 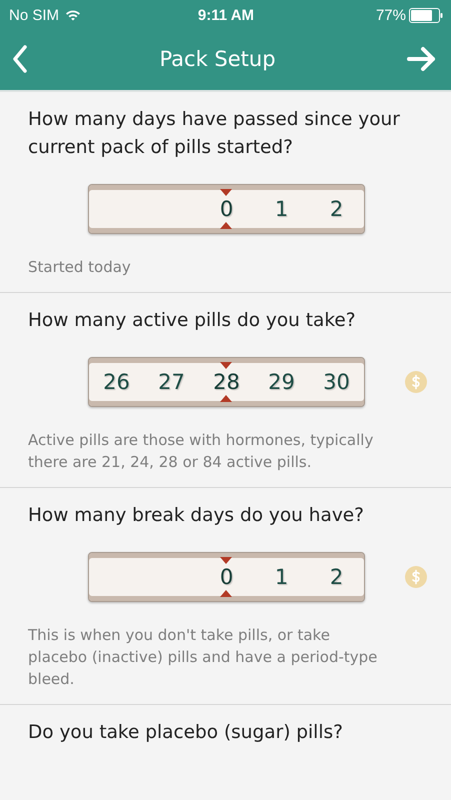 I want to click on carrier-label: No SIM, so click(x=34, y=15).